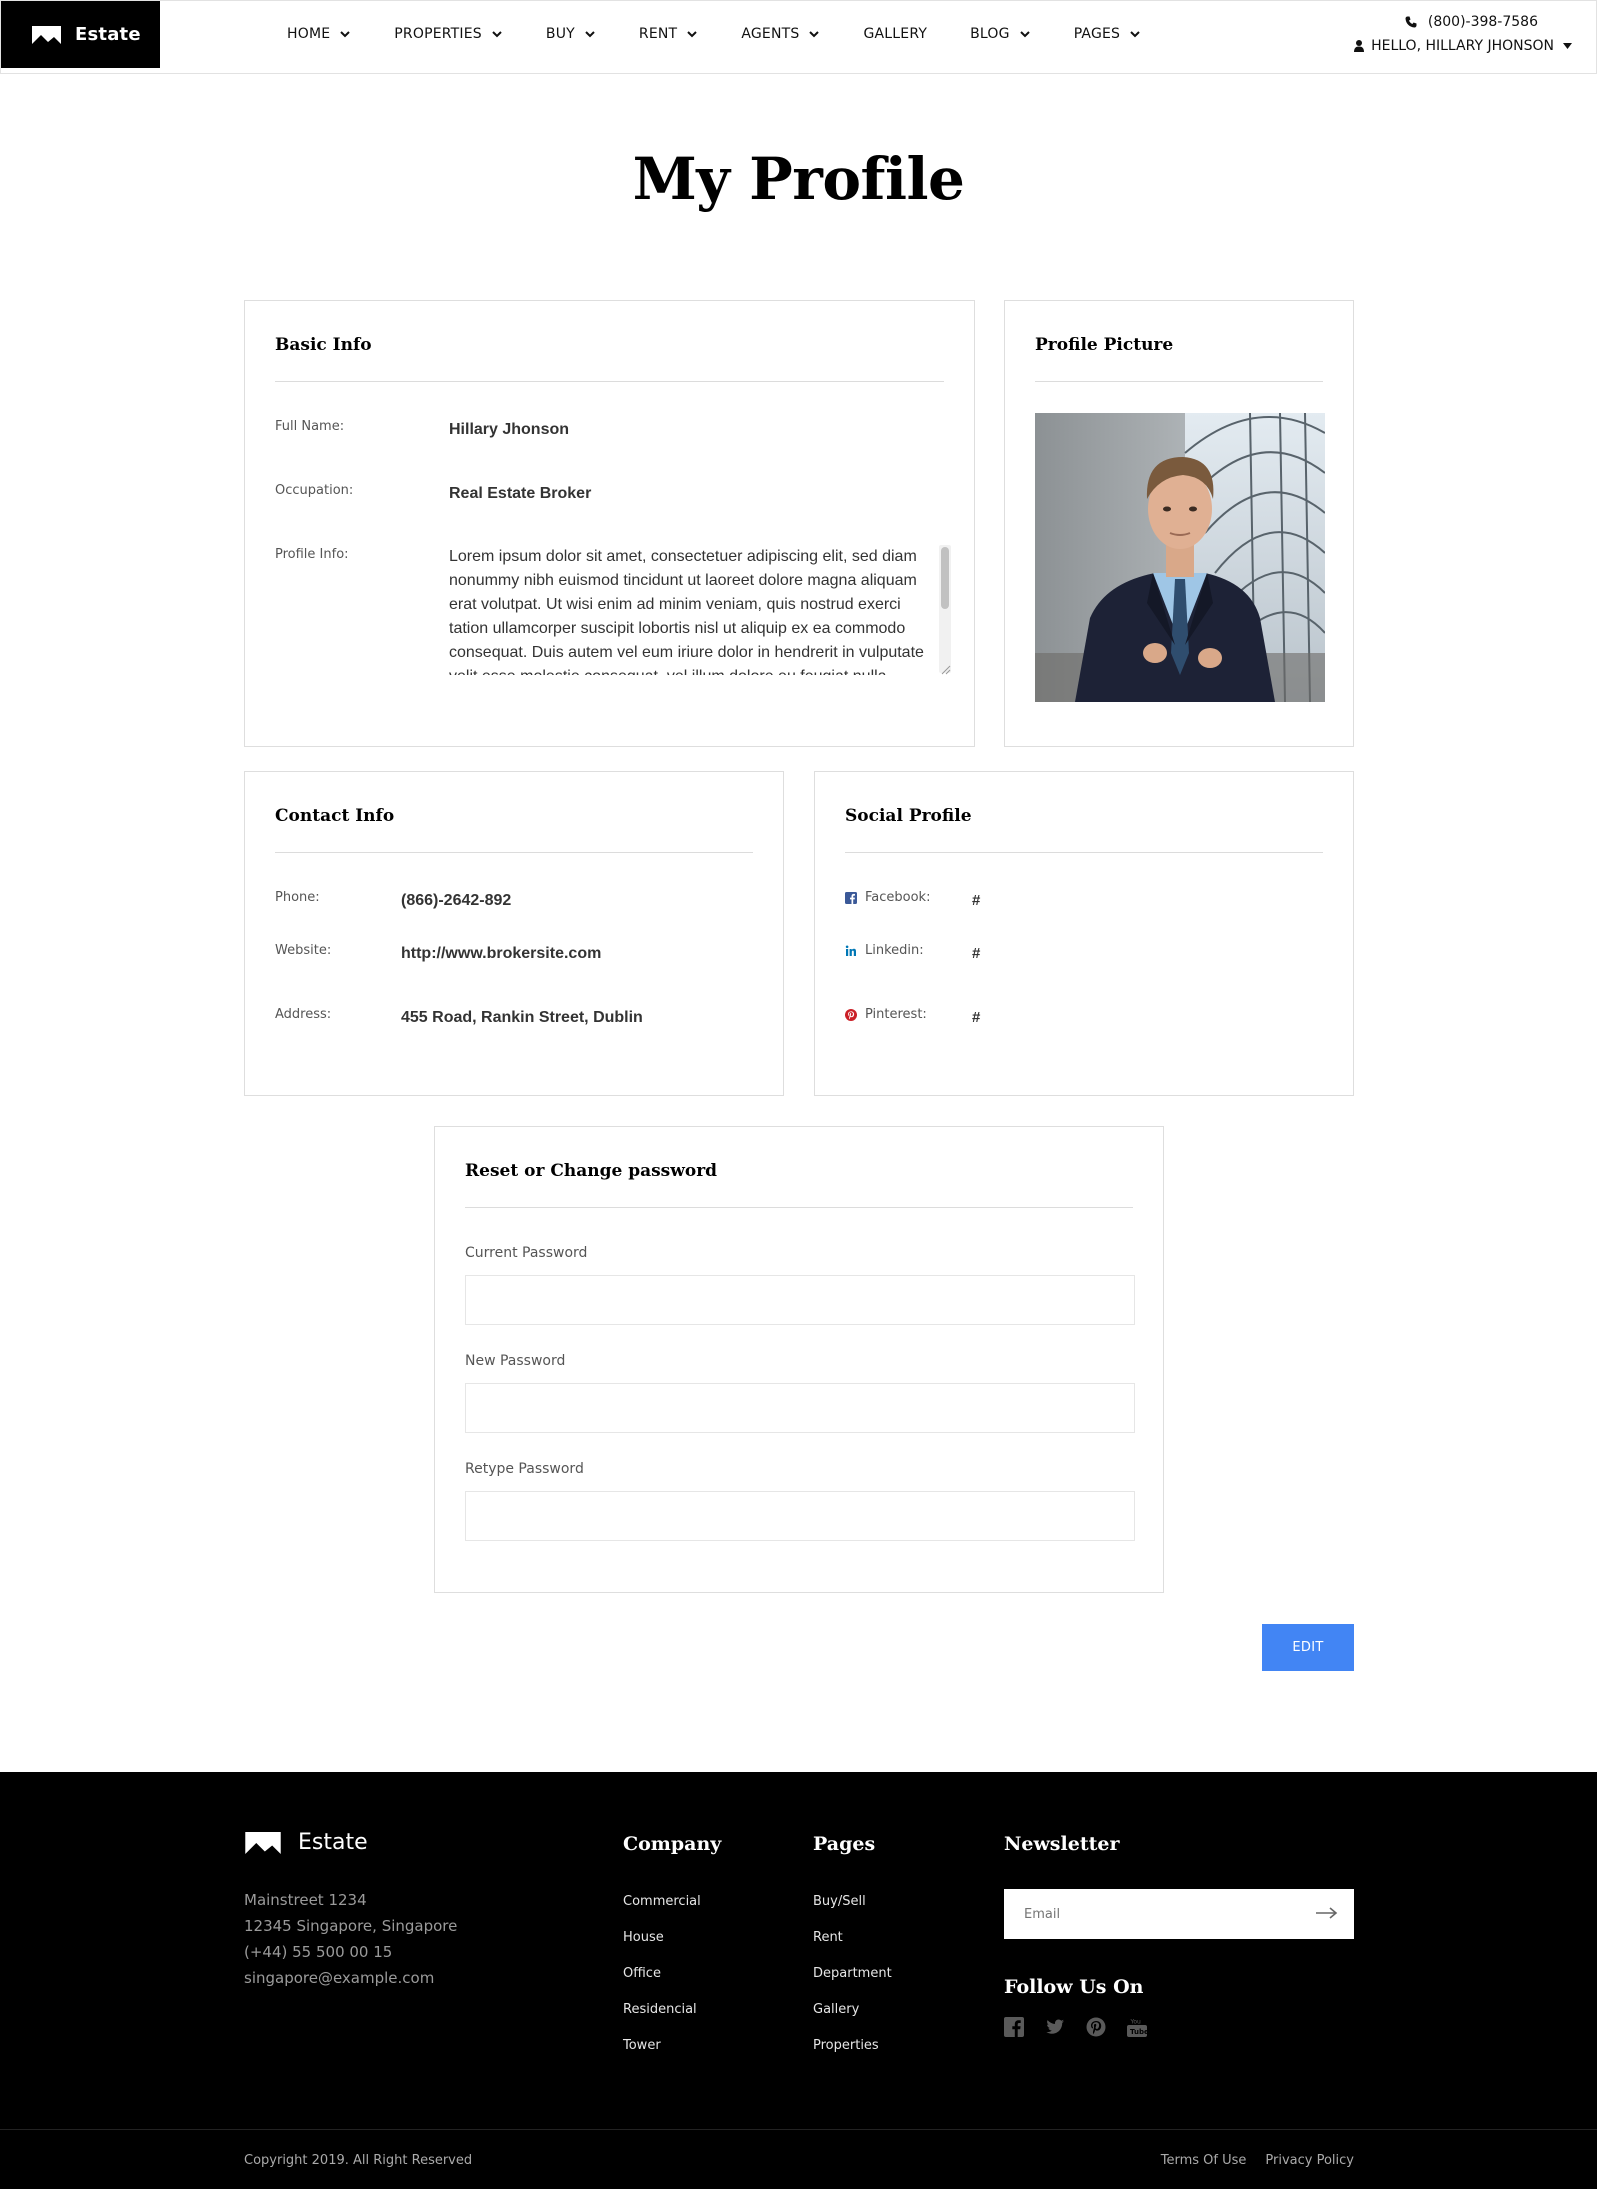  Describe the element at coordinates (780, 34) in the screenshot. I see `nav-agents: AGENTS` at that location.